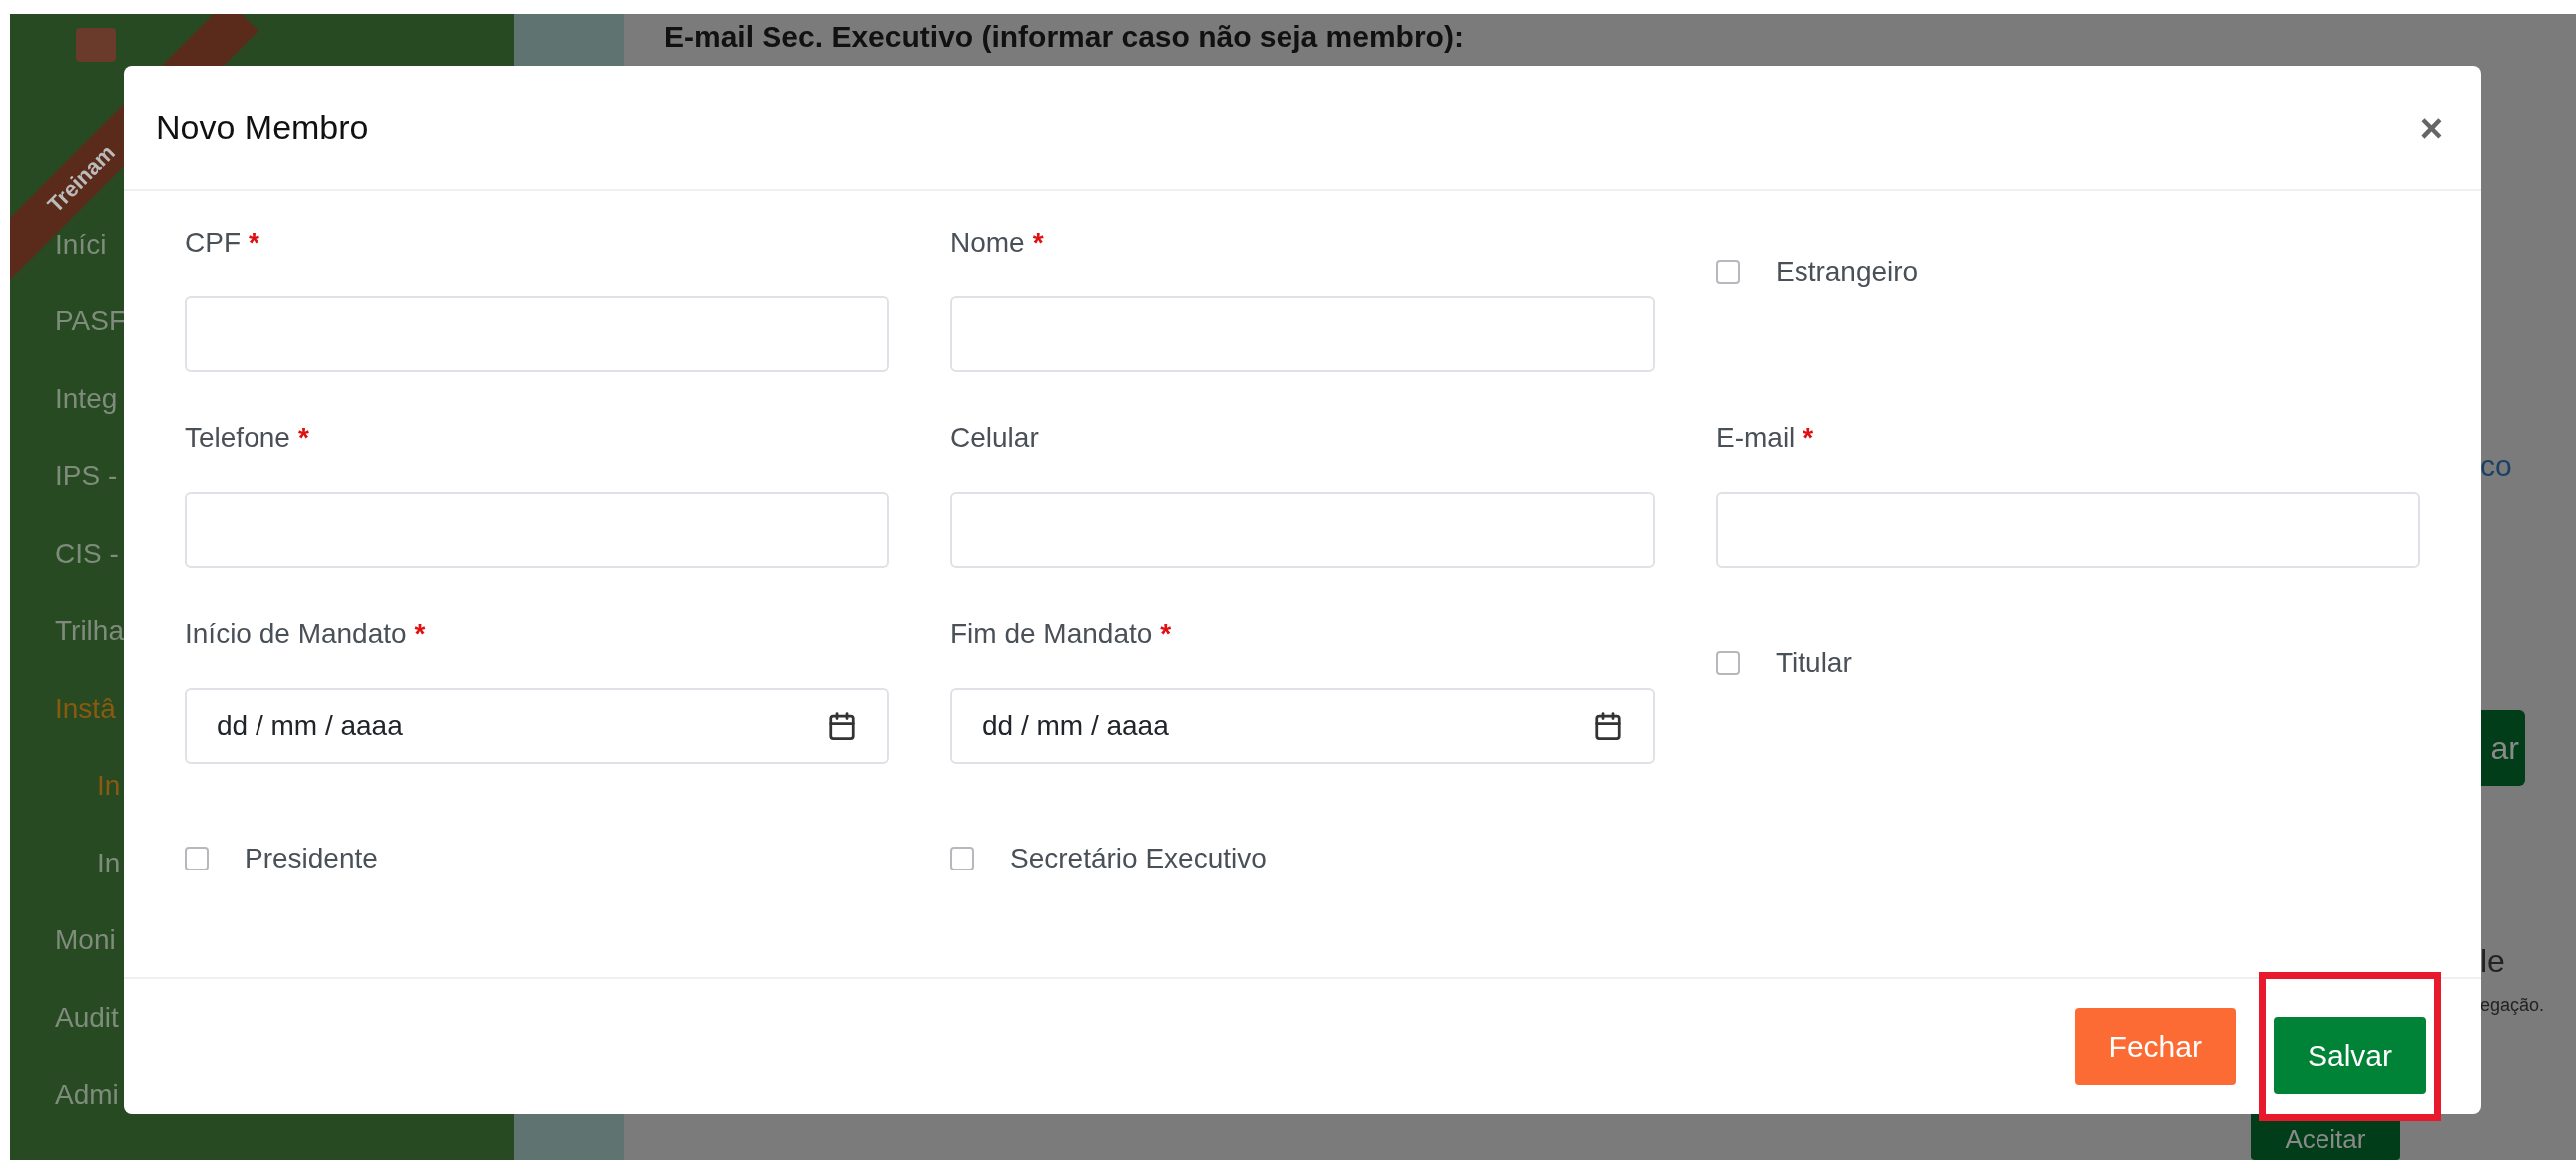 This screenshot has height=1160, width=2576. What do you see at coordinates (2493, 961) in the screenshot?
I see `card-title: le` at bounding box center [2493, 961].